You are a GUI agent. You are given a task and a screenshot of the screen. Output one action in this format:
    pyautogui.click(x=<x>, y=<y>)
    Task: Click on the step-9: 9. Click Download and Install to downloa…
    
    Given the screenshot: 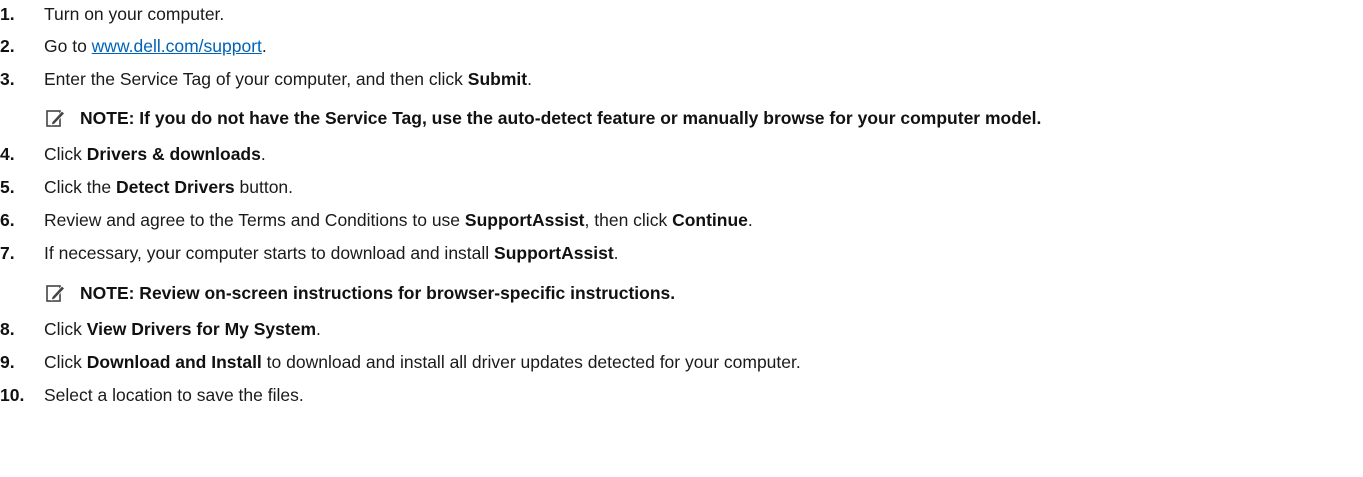 What is the action you would take?
    pyautogui.click(x=400, y=362)
    